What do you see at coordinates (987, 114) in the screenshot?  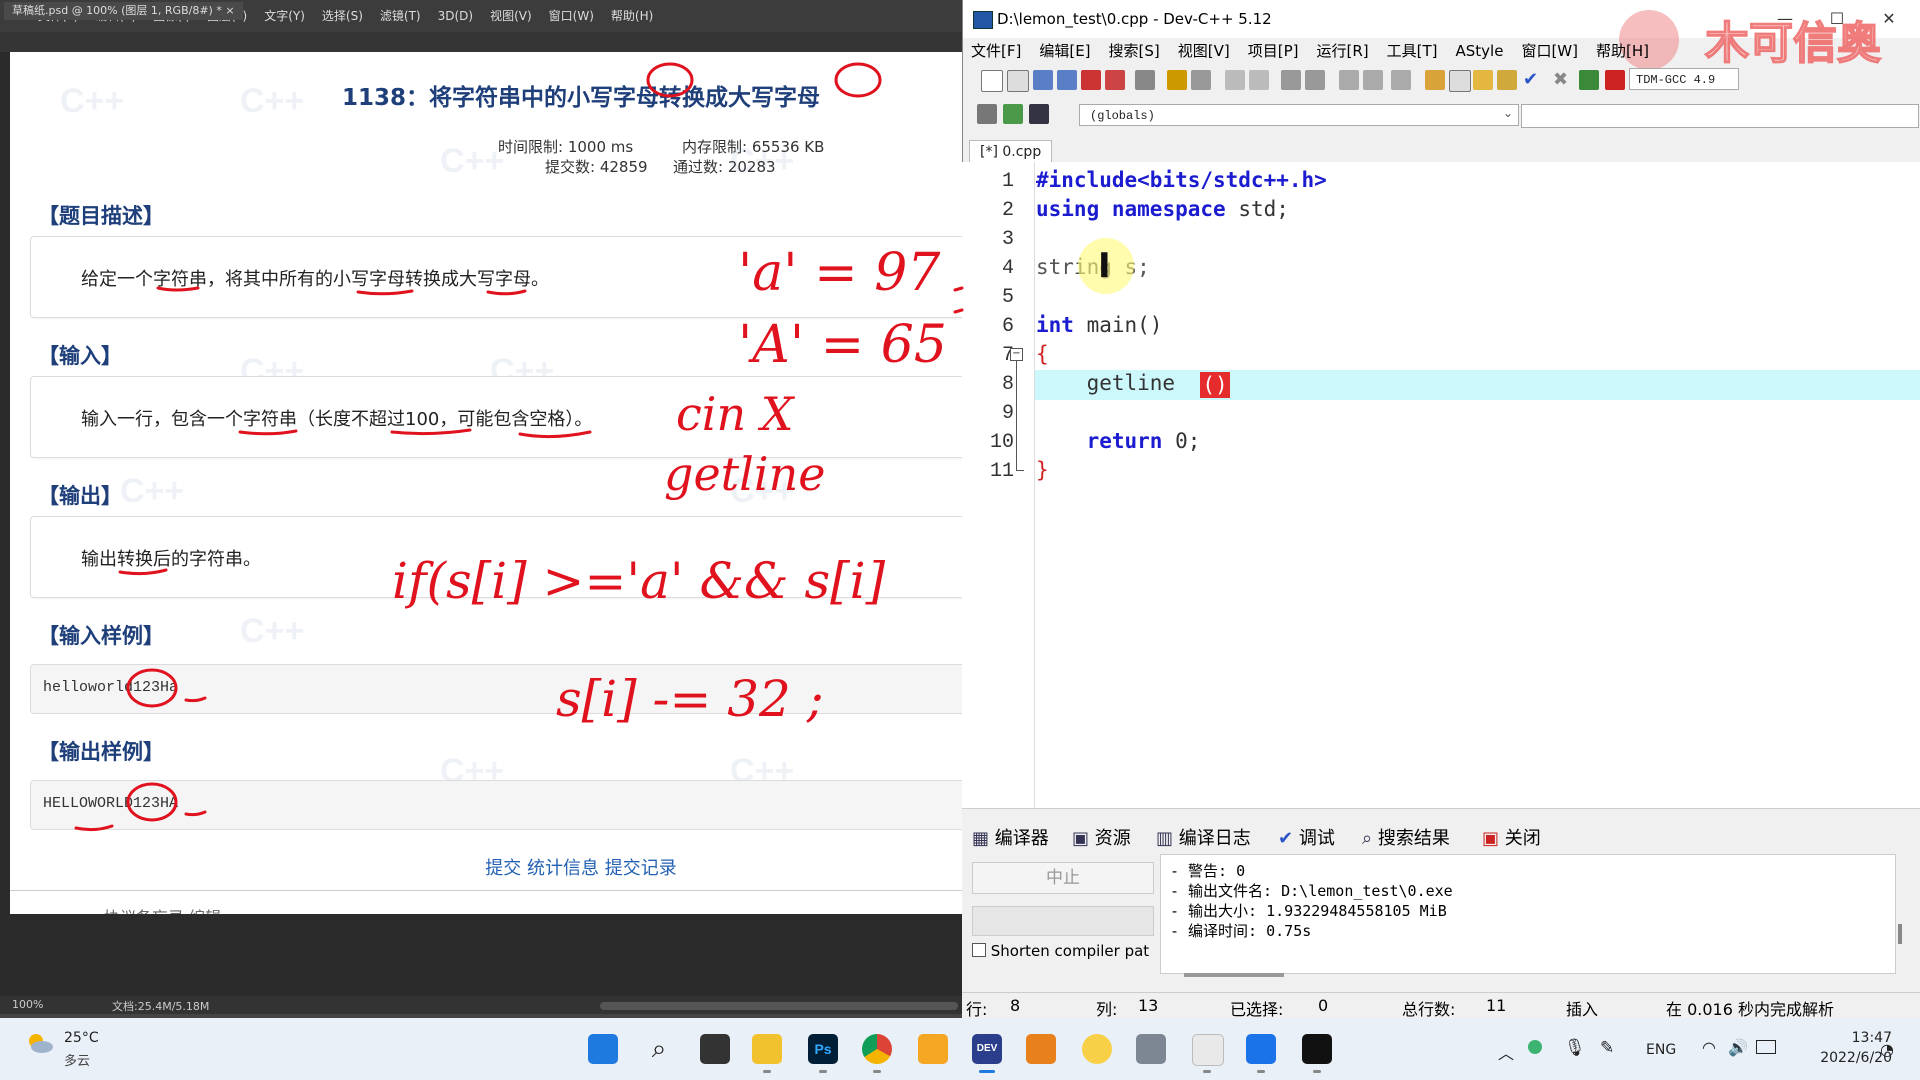 I see `class-browser-icon` at bounding box center [987, 114].